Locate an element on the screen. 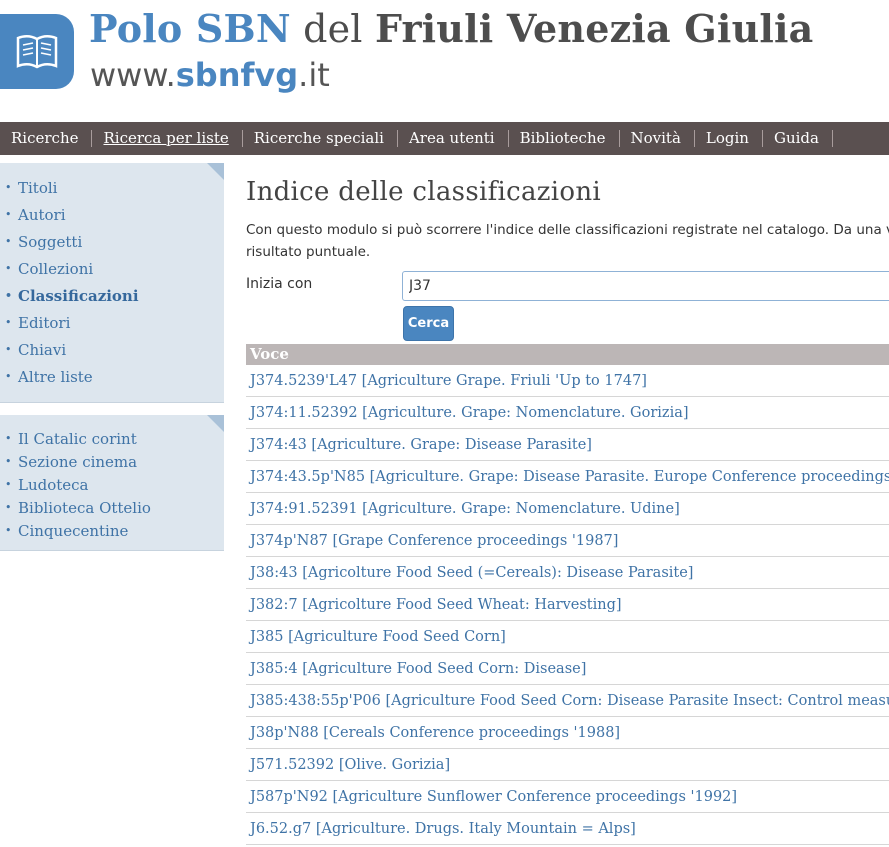  sidebar-item-collezioni: Collezioni is located at coordinates (112, 271).